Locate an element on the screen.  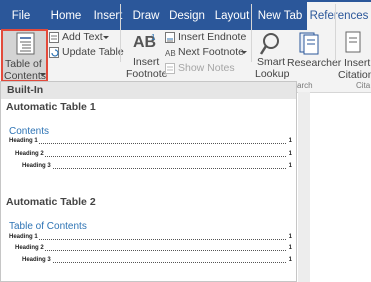
tab-home: Home is located at coordinates (66, 15).